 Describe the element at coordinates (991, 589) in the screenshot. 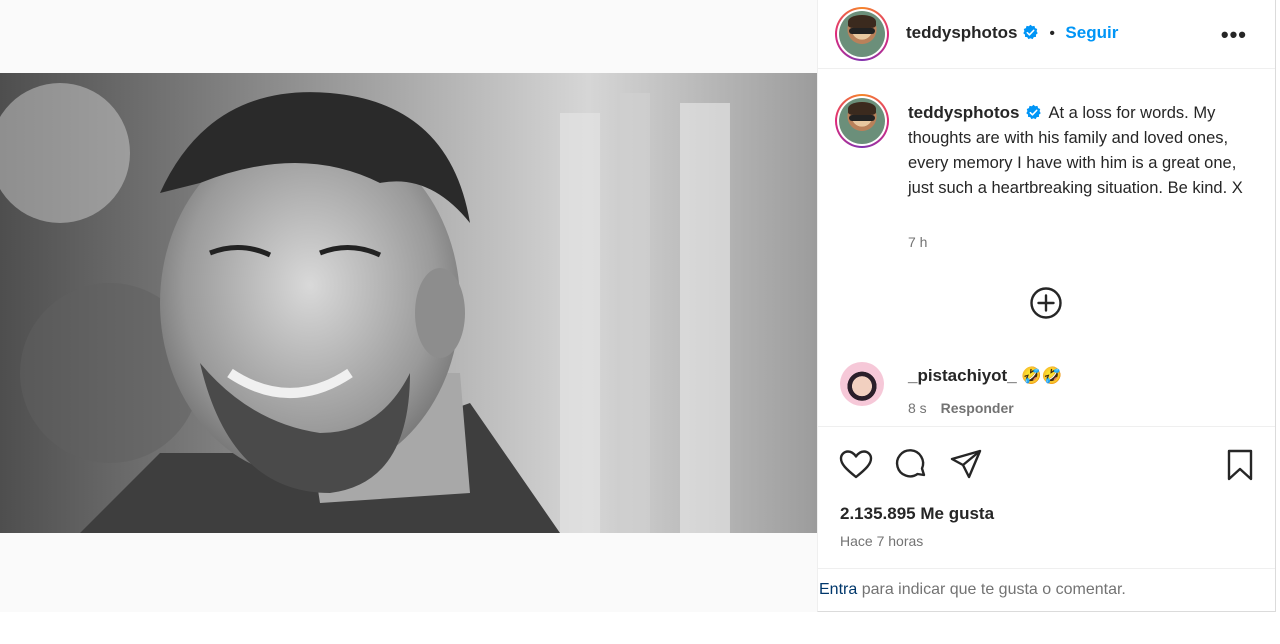

I see `login-prompt-text: para indicar que te gusta o comentar.` at that location.